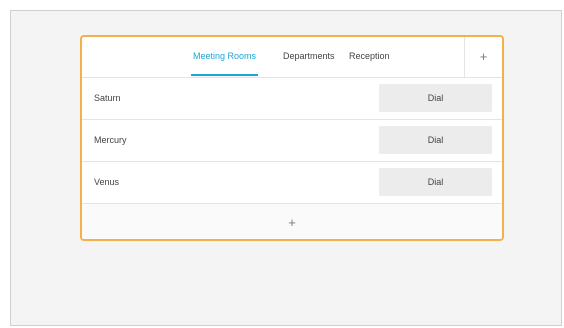 This screenshot has width=564, height=328. I want to click on contact-name: Saturn, so click(107, 98).